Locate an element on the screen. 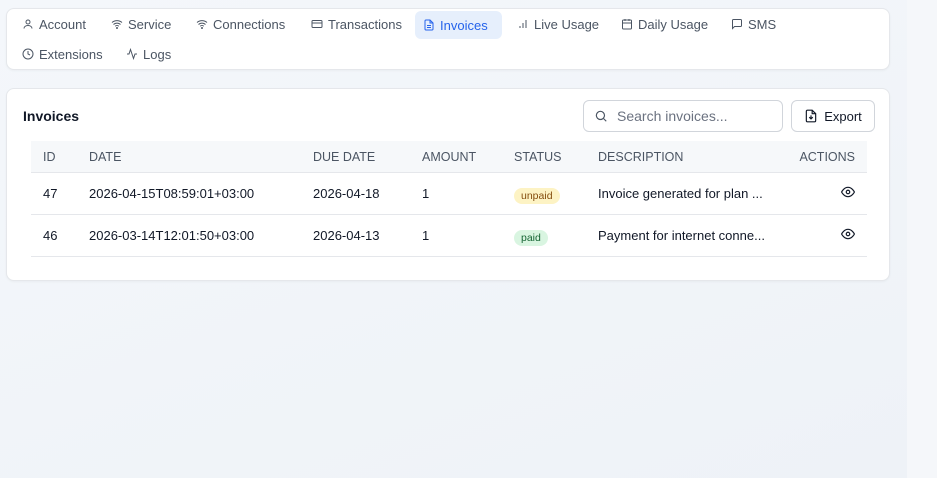 The width and height of the screenshot is (937, 478). credit-card-icon is located at coordinates (317, 24).